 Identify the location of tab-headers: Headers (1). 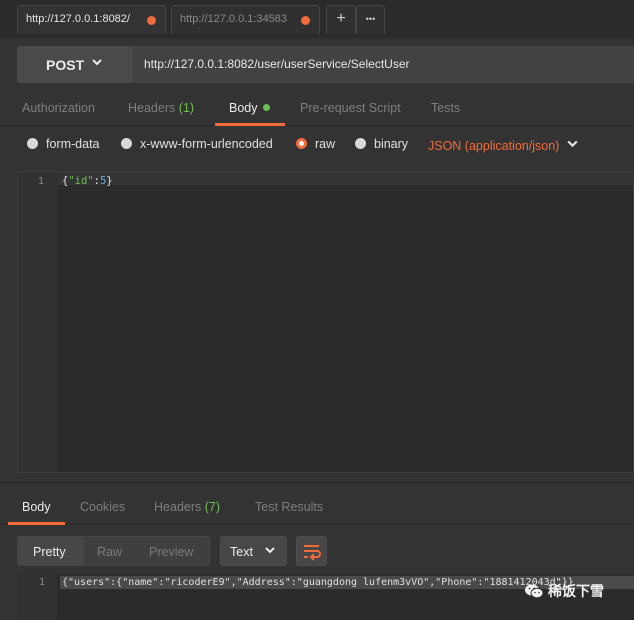
(161, 108).